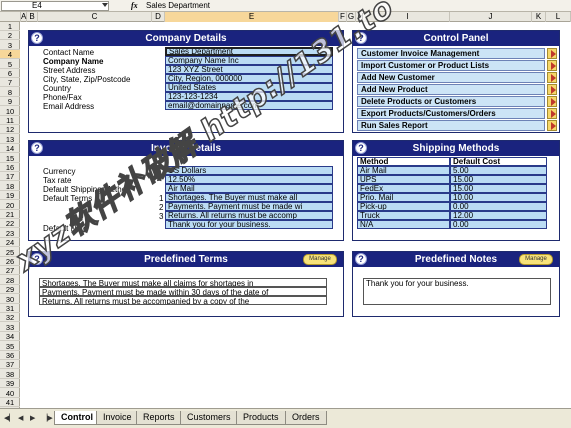 The width and height of the screenshot is (571, 428). I want to click on add-product-button: Add New Product, so click(451, 89).